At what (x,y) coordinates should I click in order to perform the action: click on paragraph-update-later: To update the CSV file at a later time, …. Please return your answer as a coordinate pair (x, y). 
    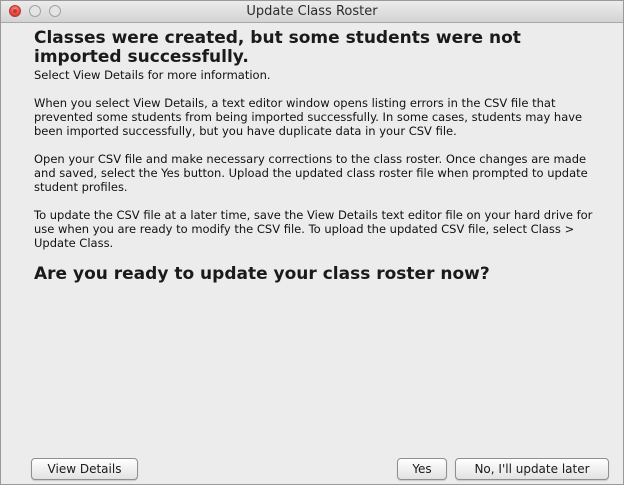
    Looking at the image, I should click on (313, 229).